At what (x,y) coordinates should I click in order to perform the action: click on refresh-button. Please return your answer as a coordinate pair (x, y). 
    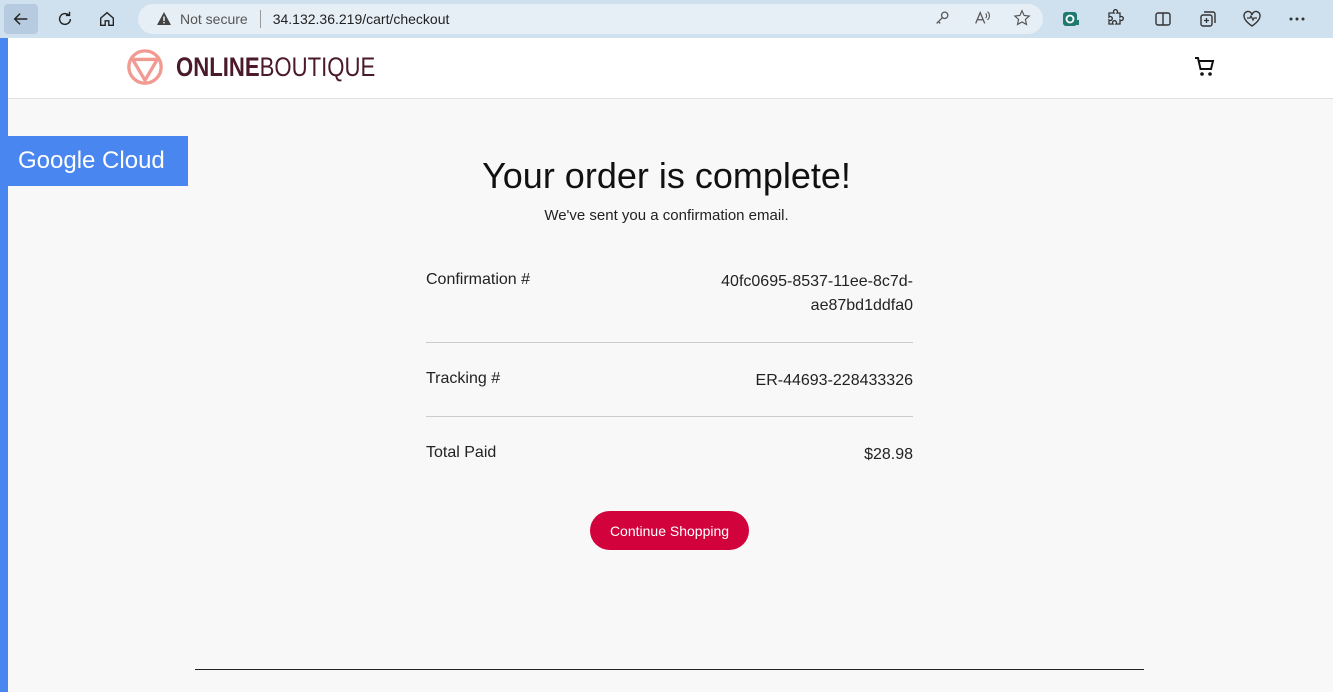
    Looking at the image, I should click on (65, 19).